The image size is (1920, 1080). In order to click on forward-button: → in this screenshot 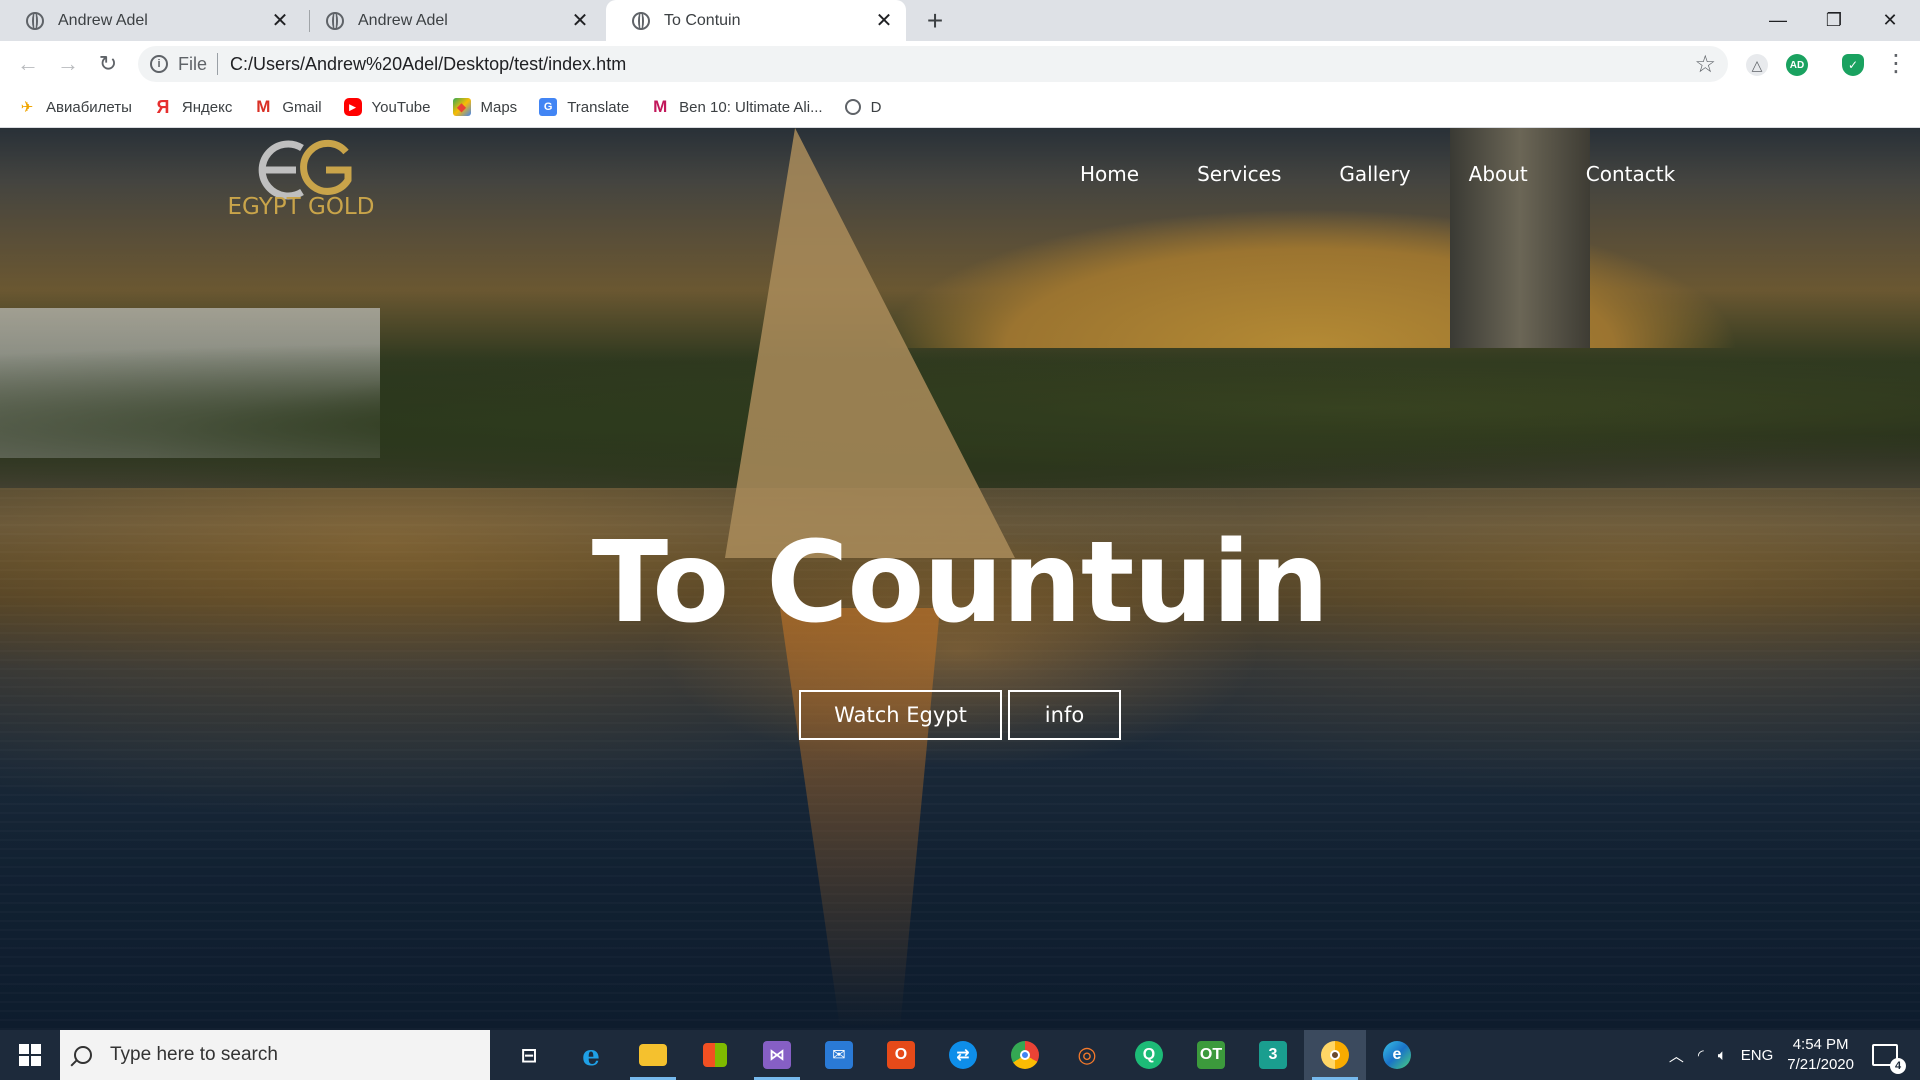, I will do `click(68, 64)`.